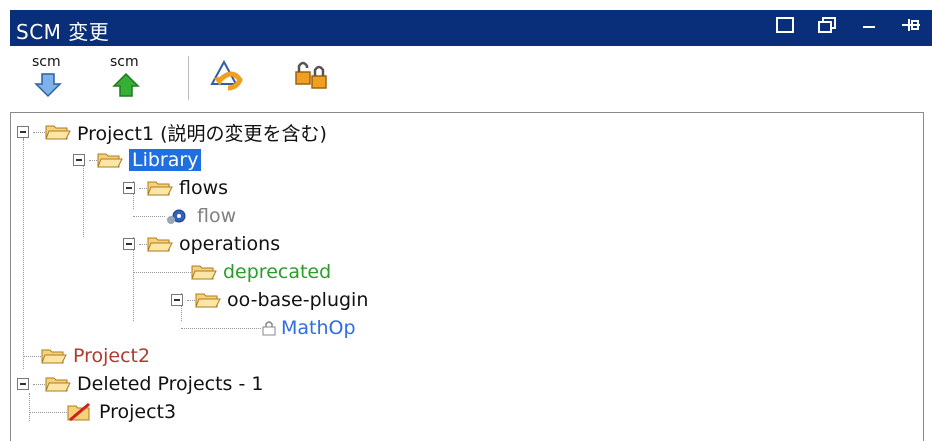 The image size is (932, 441). What do you see at coordinates (318, 328) in the screenshot?
I see `tree-node-label: MathOp` at bounding box center [318, 328].